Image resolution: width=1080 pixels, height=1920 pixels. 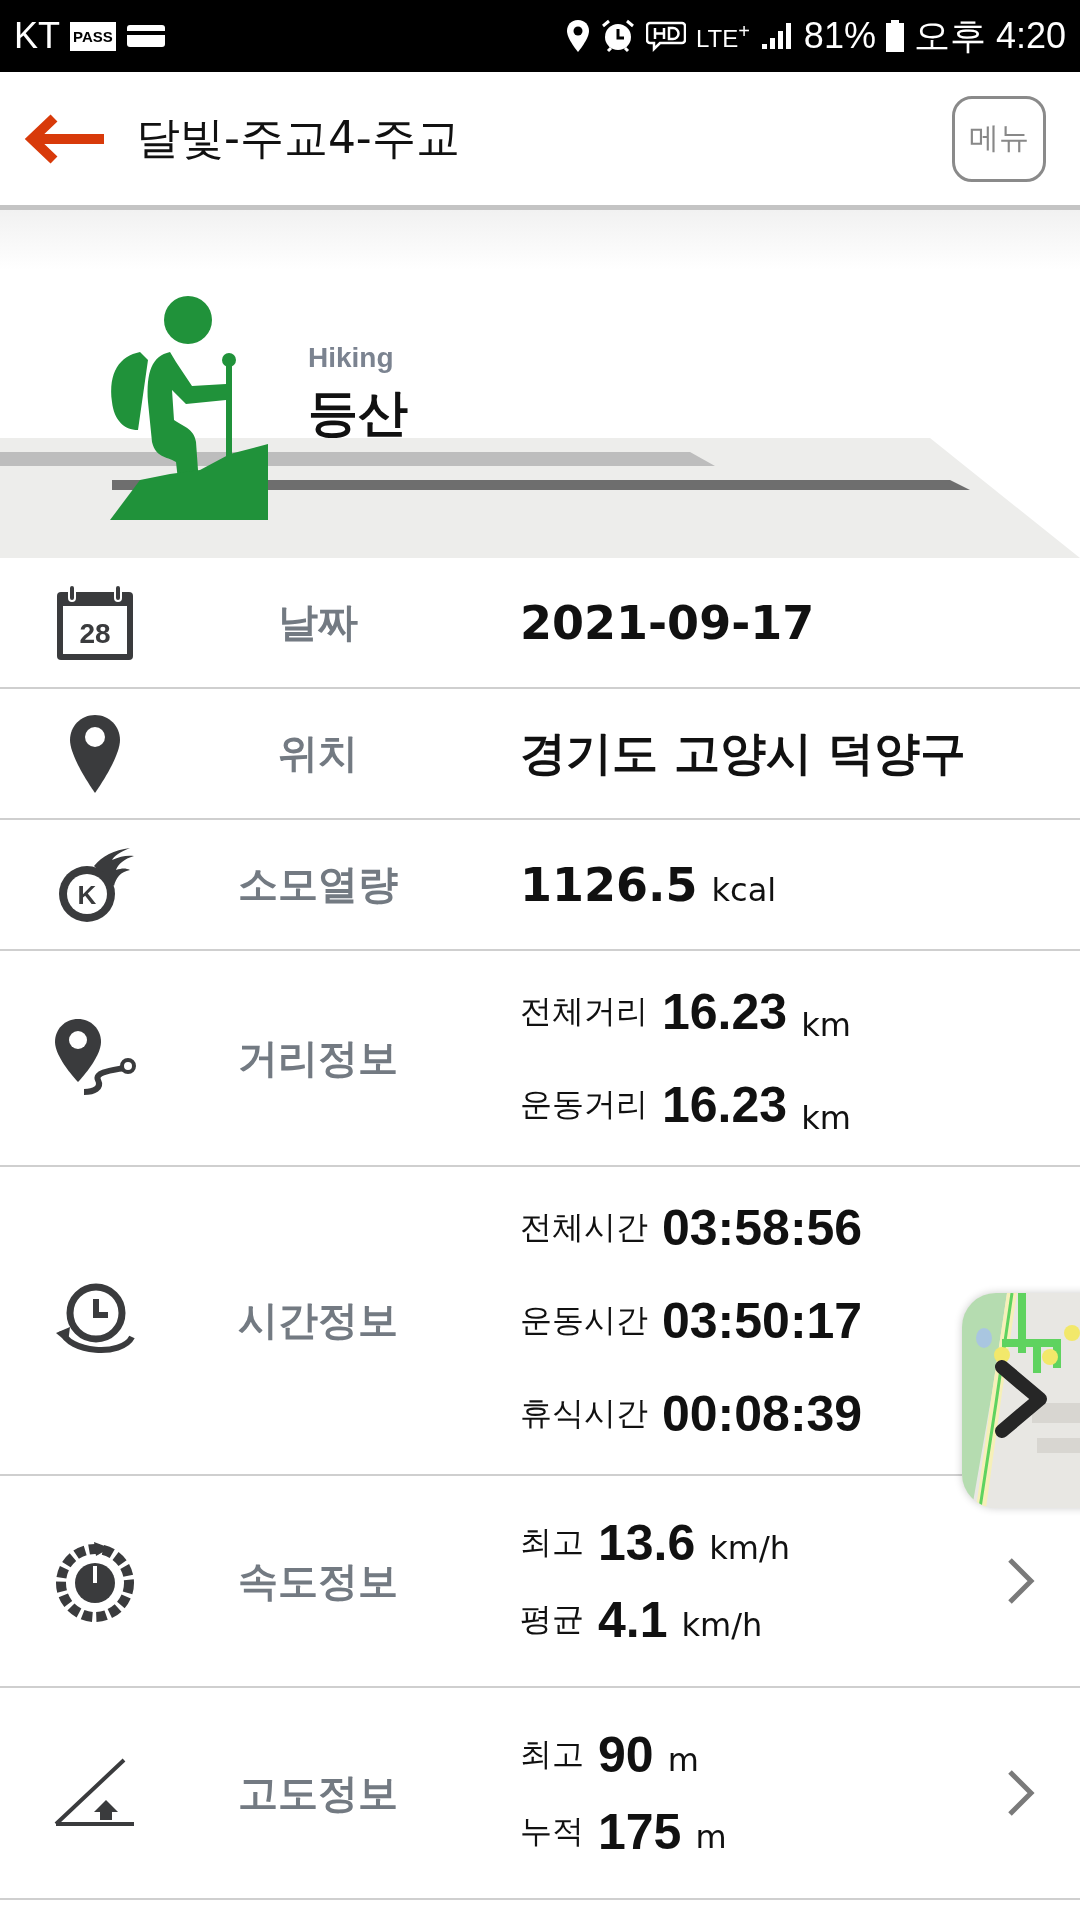 I want to click on carrier-name: KT, so click(x=37, y=36).